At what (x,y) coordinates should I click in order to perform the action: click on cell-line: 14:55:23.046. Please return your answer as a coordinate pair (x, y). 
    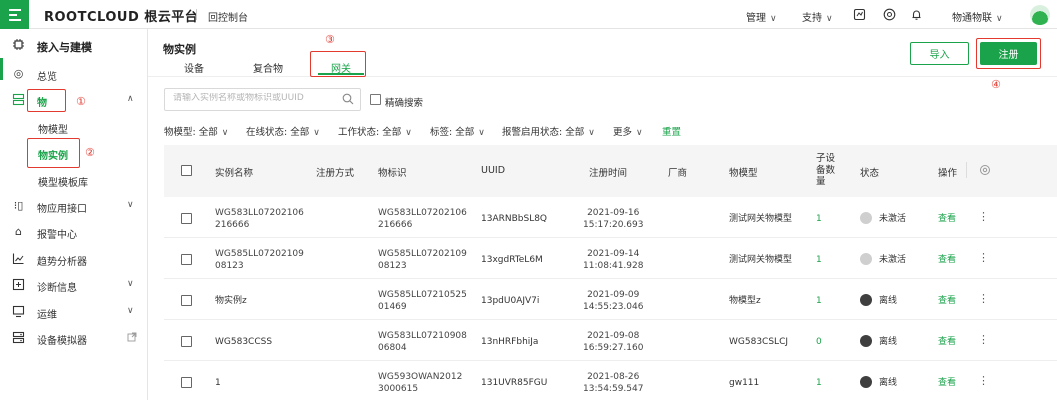
    Looking at the image, I should click on (613, 307).